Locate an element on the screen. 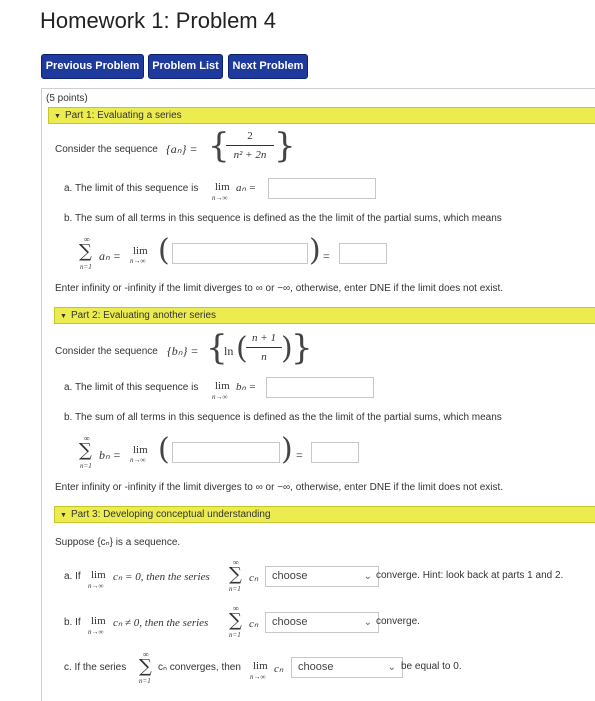 Image resolution: width=595 pixels, height=701 pixels. part1-partial-sum-input is located at coordinates (240, 253).